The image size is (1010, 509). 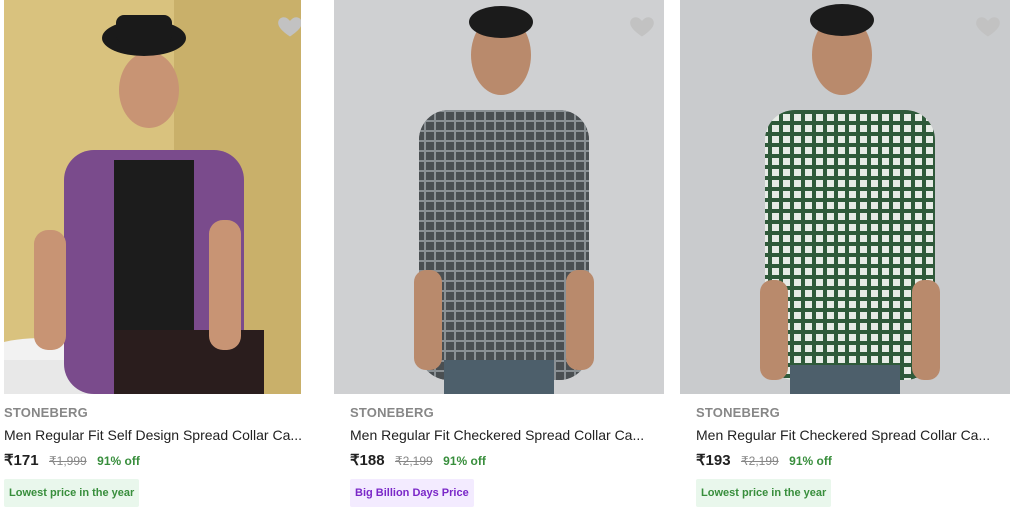 I want to click on product-price: ₹171, so click(x=21, y=460).